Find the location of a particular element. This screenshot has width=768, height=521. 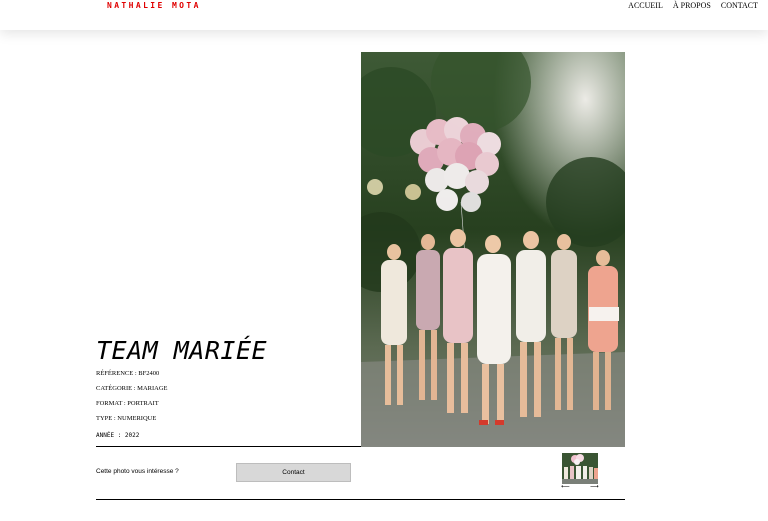

info-divider is located at coordinates (228, 446).